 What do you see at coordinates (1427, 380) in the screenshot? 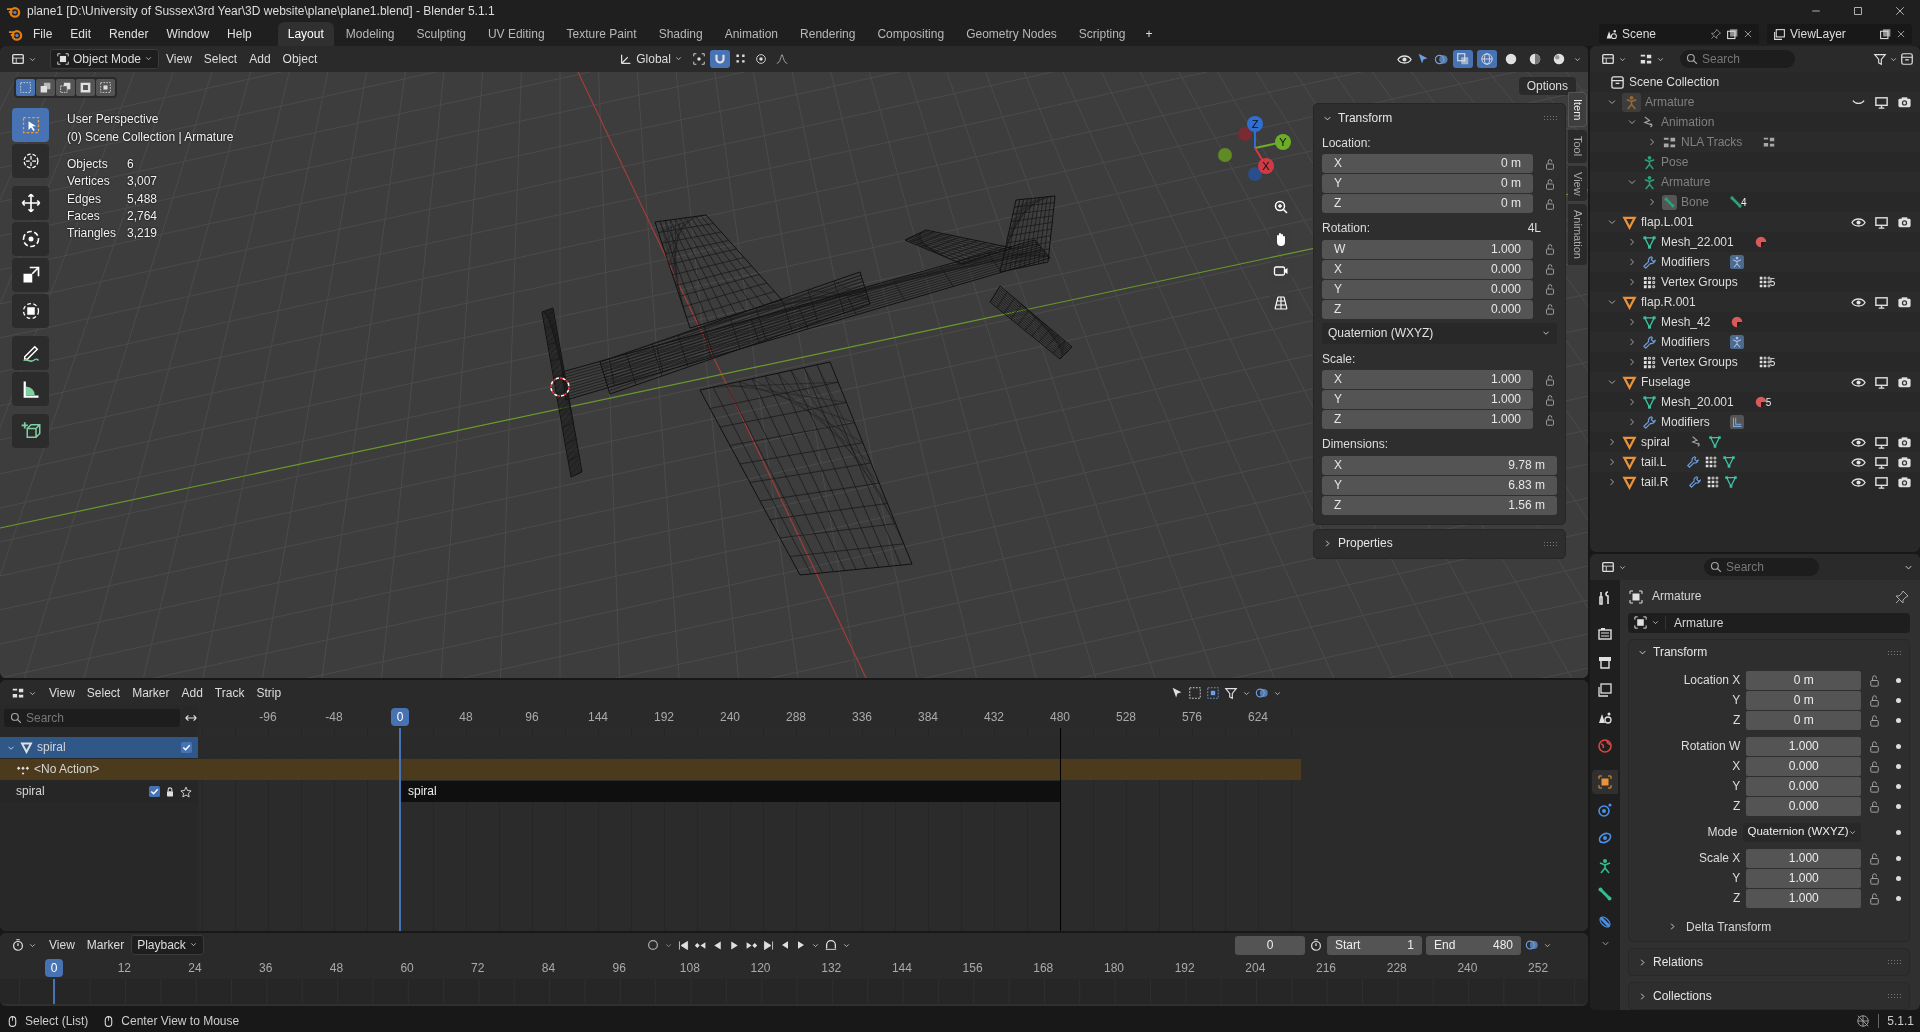
I see `number-field: X 1.000` at bounding box center [1427, 380].